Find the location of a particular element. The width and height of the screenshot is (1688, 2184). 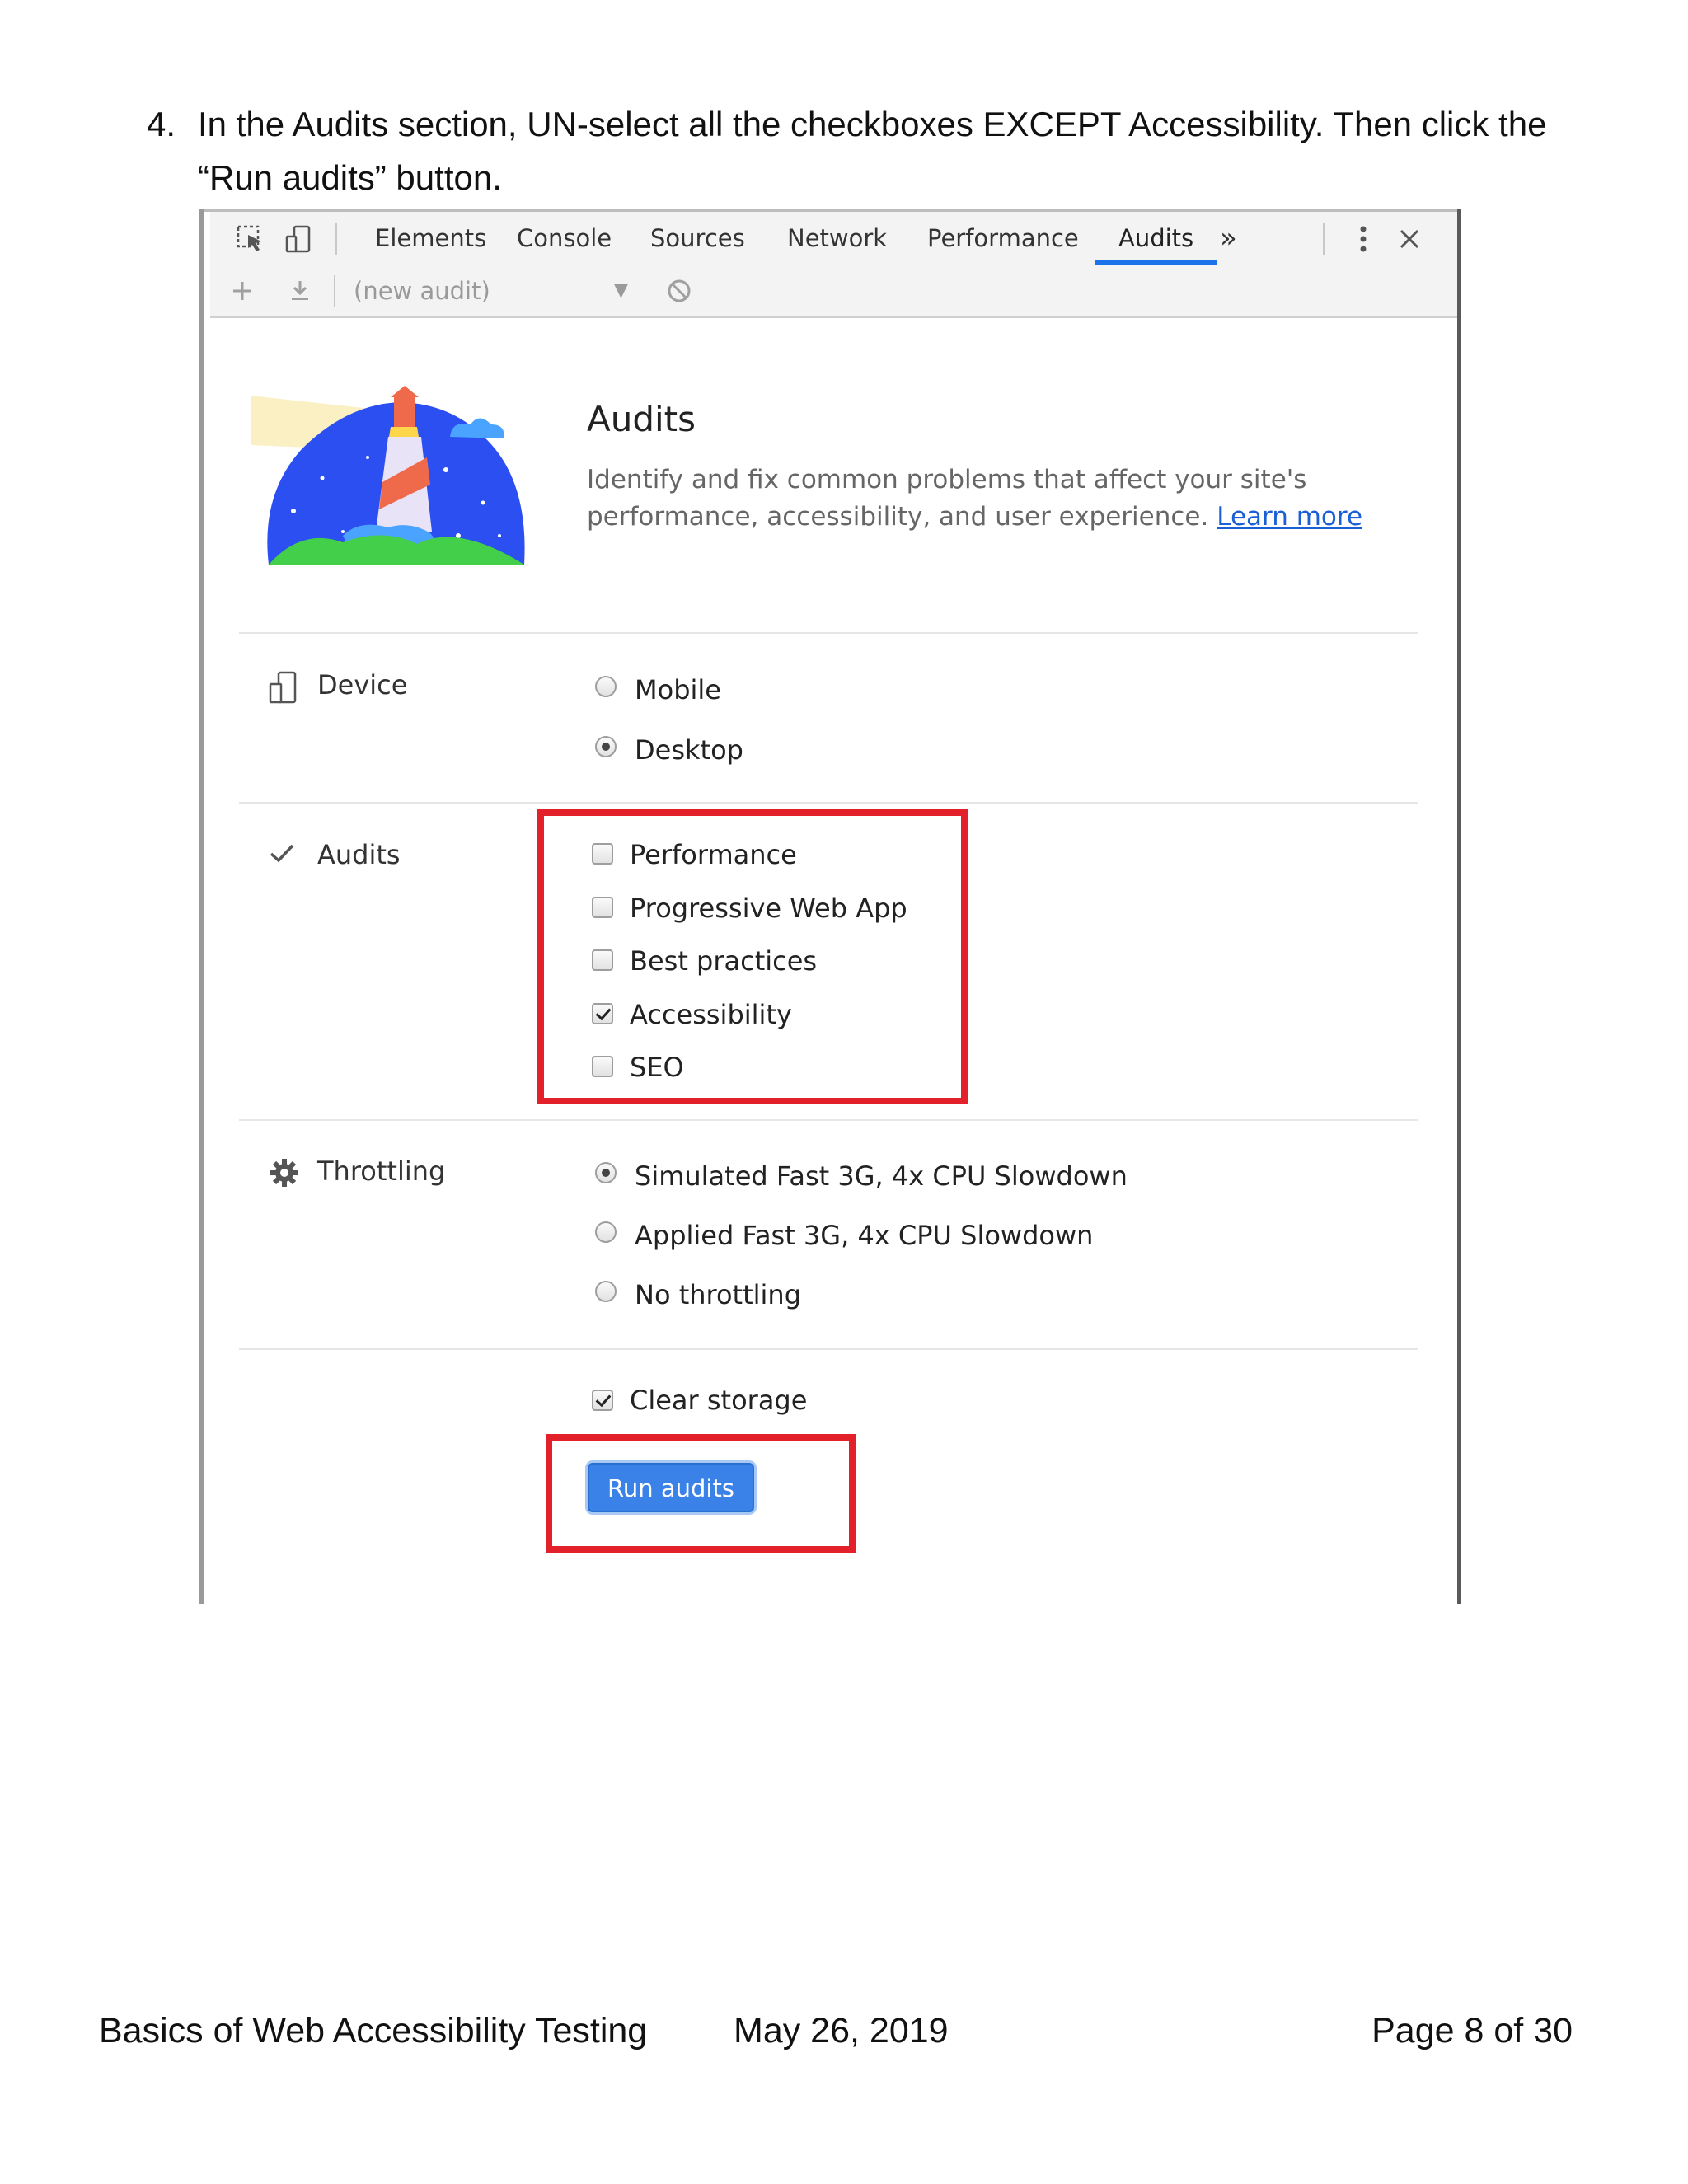

plus-icon is located at coordinates (243, 291).